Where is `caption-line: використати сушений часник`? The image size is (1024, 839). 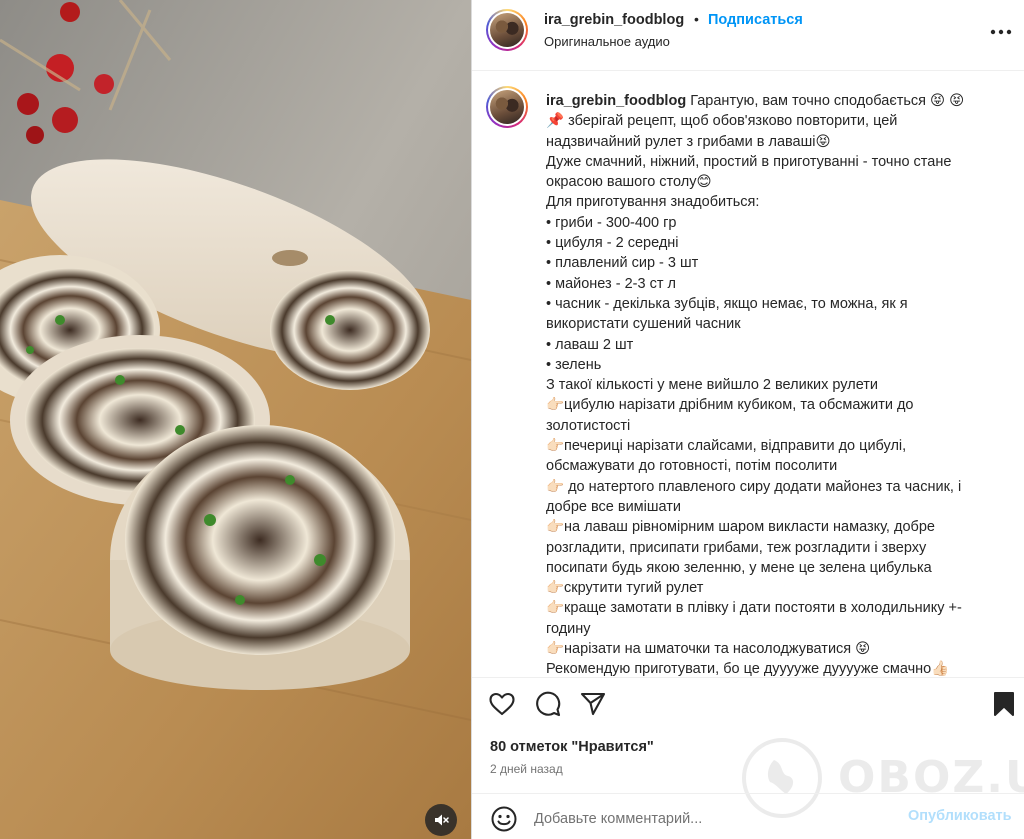 caption-line: використати сушений часник is located at coordinates (643, 324).